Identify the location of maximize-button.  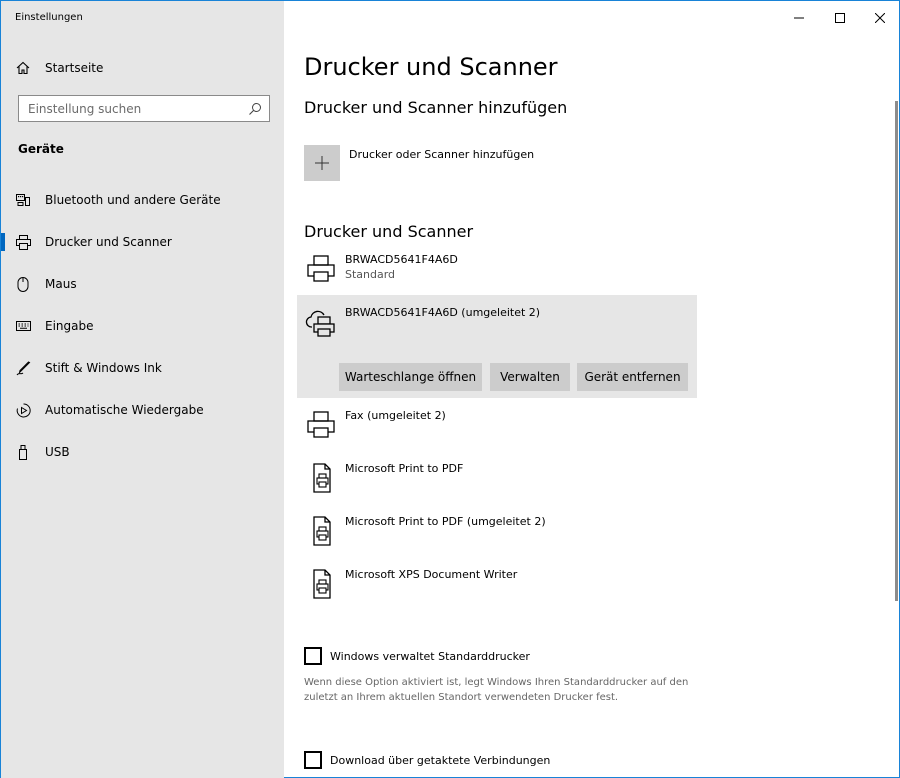
(840, 18).